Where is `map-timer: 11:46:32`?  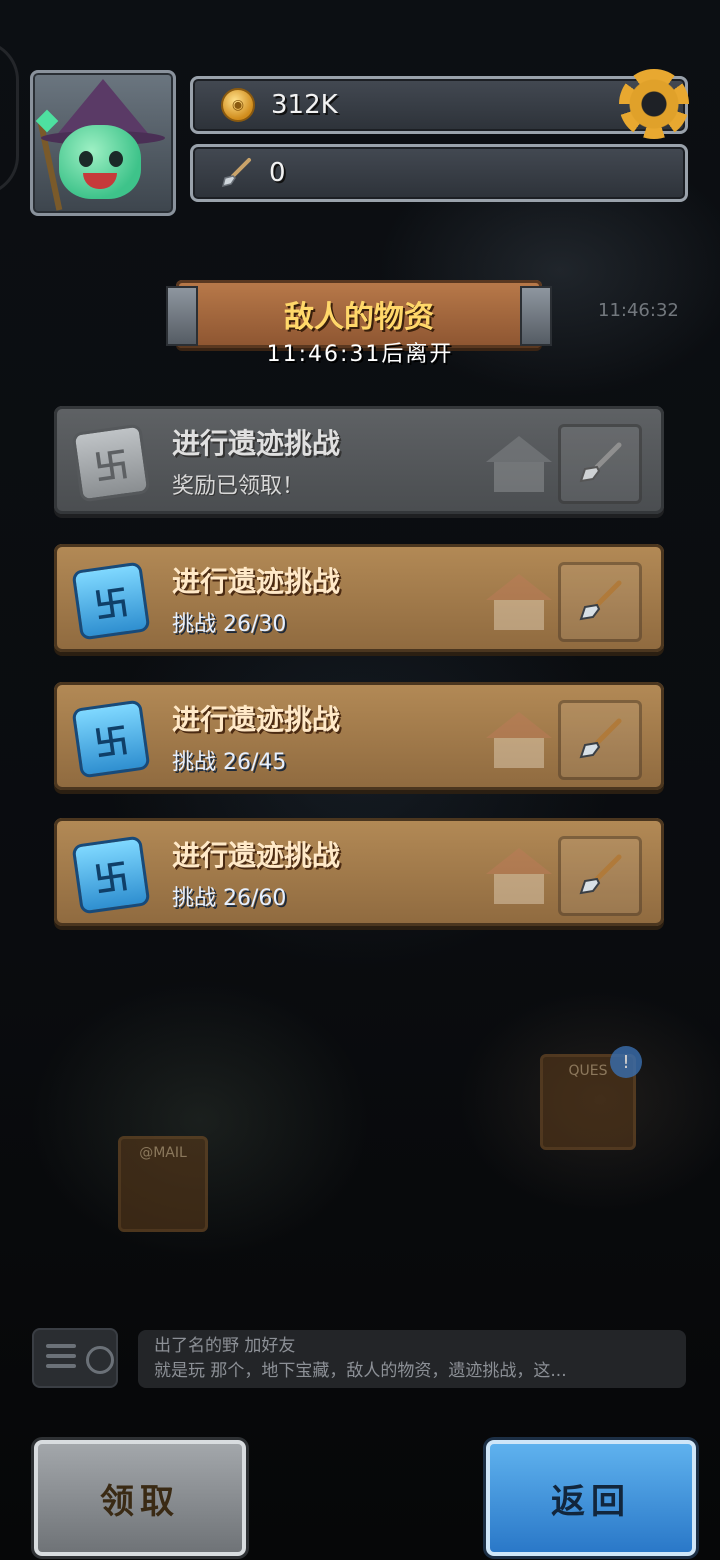 map-timer: 11:46:32 is located at coordinates (638, 310).